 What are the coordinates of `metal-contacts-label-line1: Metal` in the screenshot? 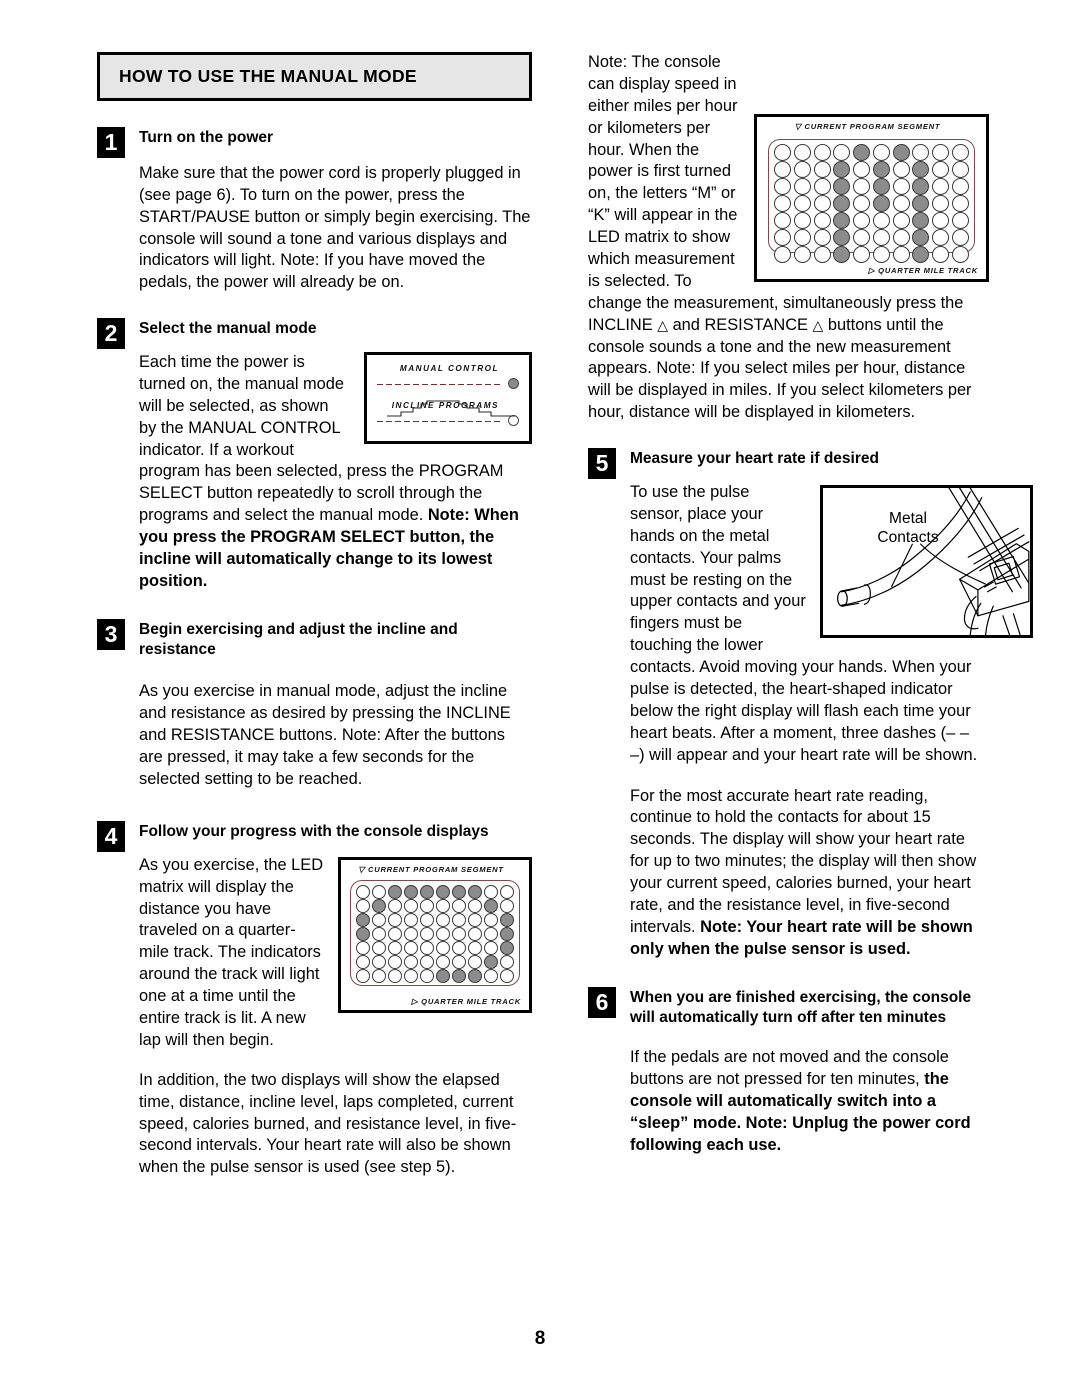 It's located at (908, 518).